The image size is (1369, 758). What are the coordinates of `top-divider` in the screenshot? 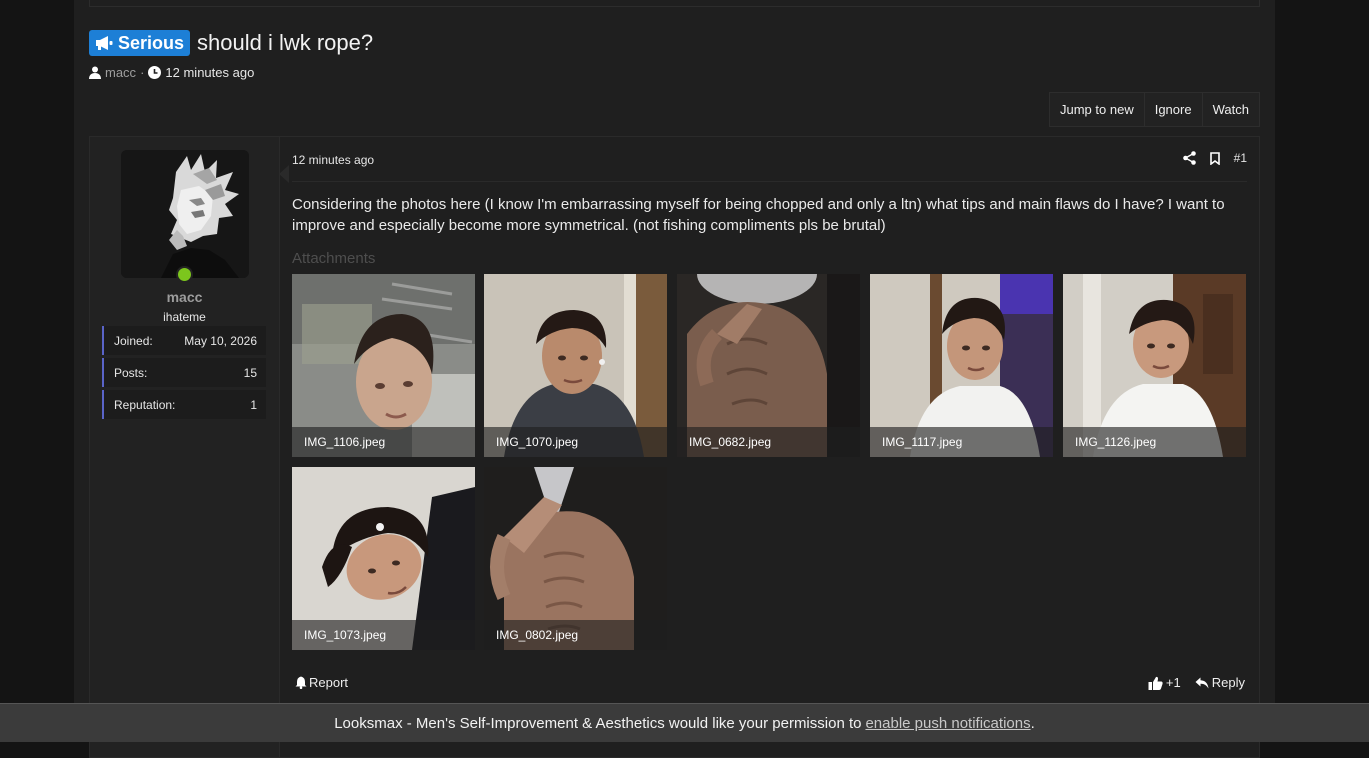 It's located at (674, 3).